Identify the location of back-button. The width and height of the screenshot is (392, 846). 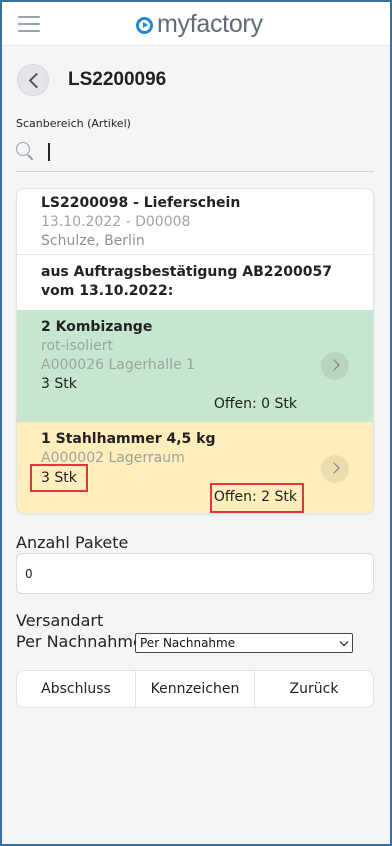
(33, 80).